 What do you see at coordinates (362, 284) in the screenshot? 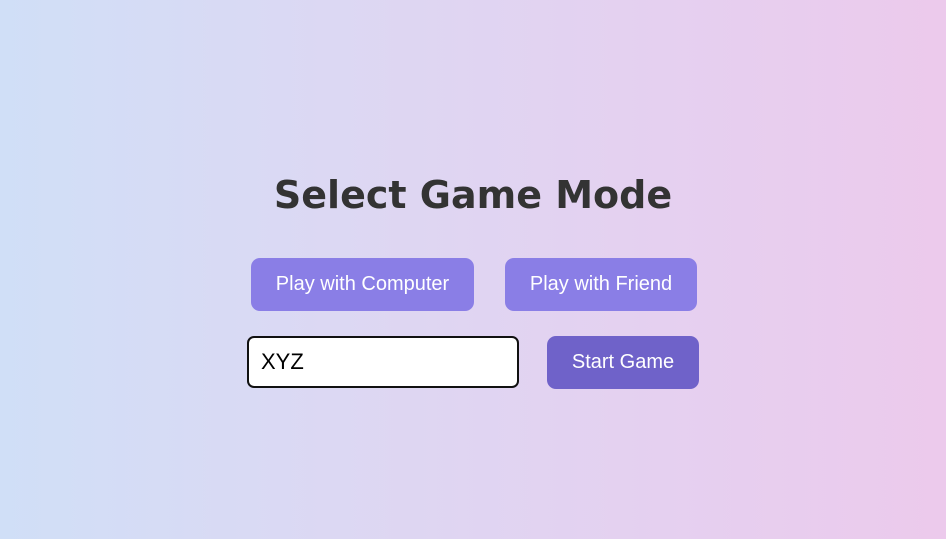
I see `play-with-computer-button: Play with Computer` at bounding box center [362, 284].